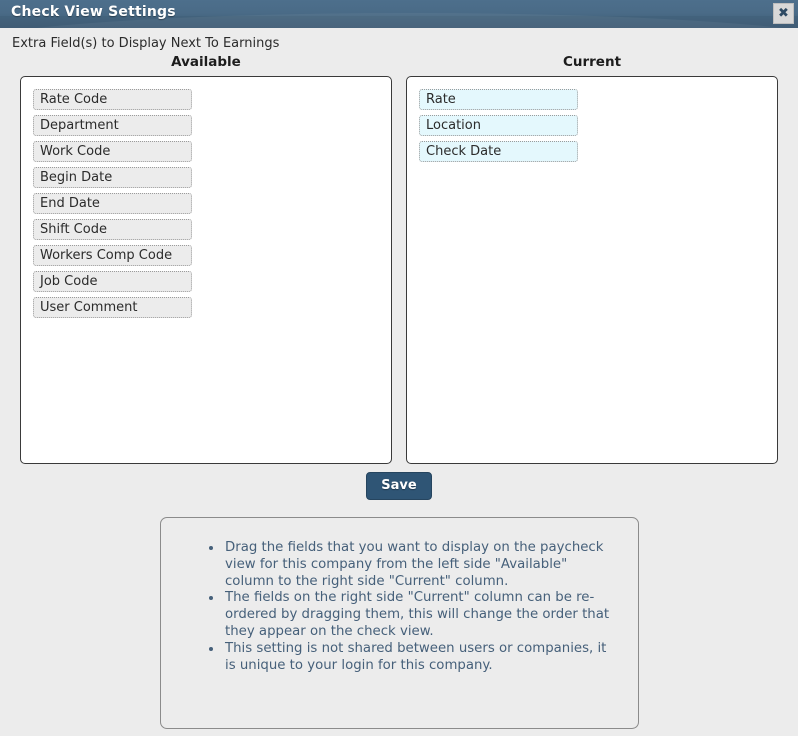  I want to click on list-item: User Comment, so click(112, 307).